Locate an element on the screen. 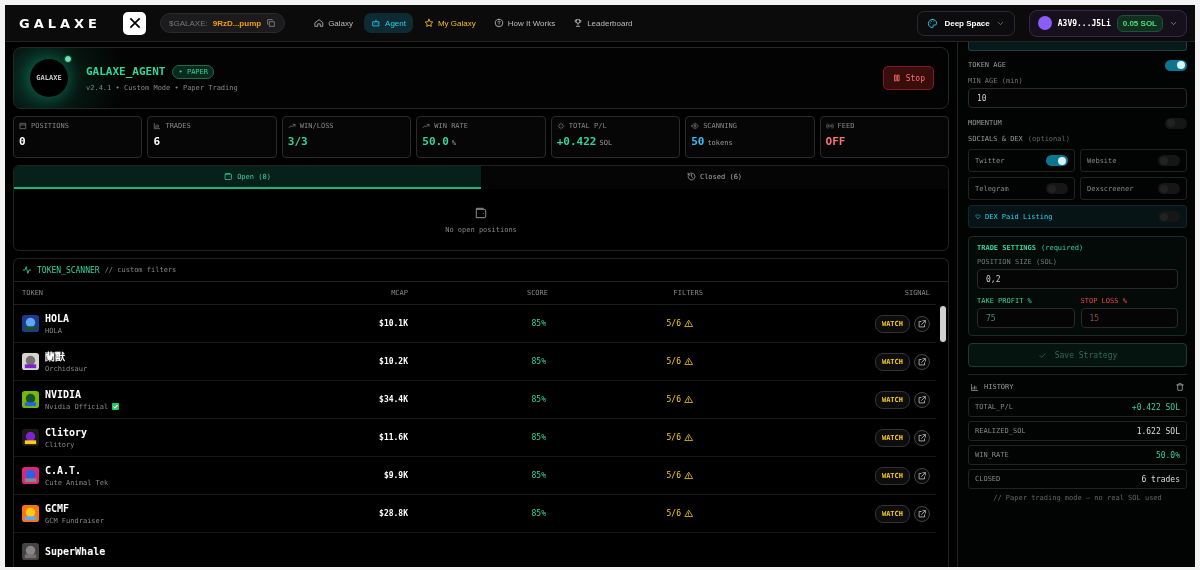 The width and height of the screenshot is (1200, 570). input-field: 75 is located at coordinates (1026, 318).